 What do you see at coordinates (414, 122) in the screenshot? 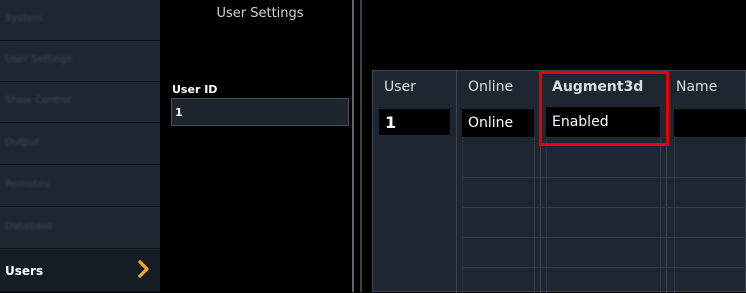
I see `user-cell: 1` at bounding box center [414, 122].